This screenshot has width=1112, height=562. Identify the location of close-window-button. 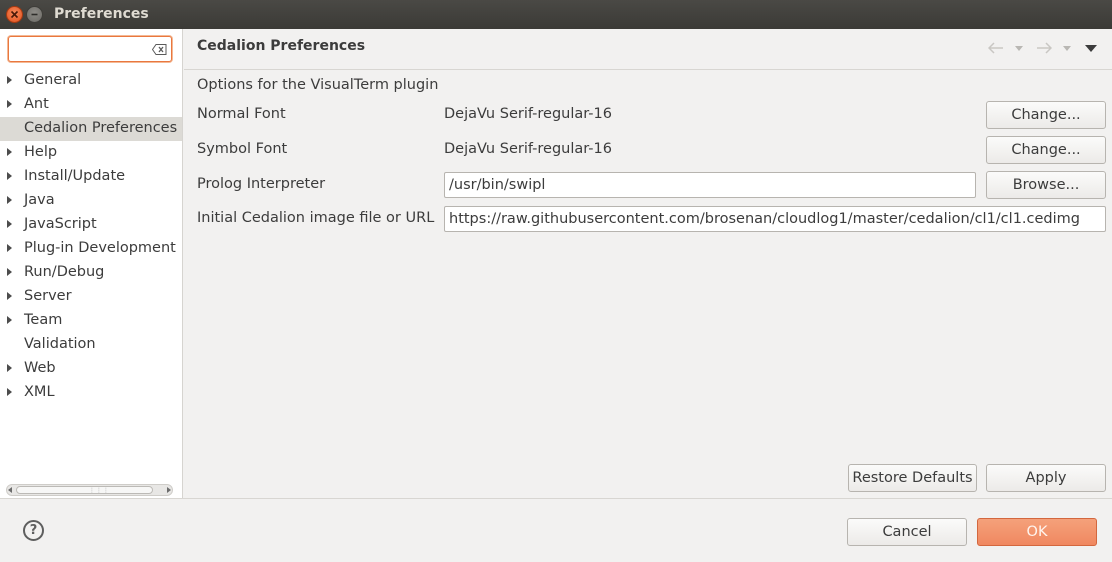
(14, 14).